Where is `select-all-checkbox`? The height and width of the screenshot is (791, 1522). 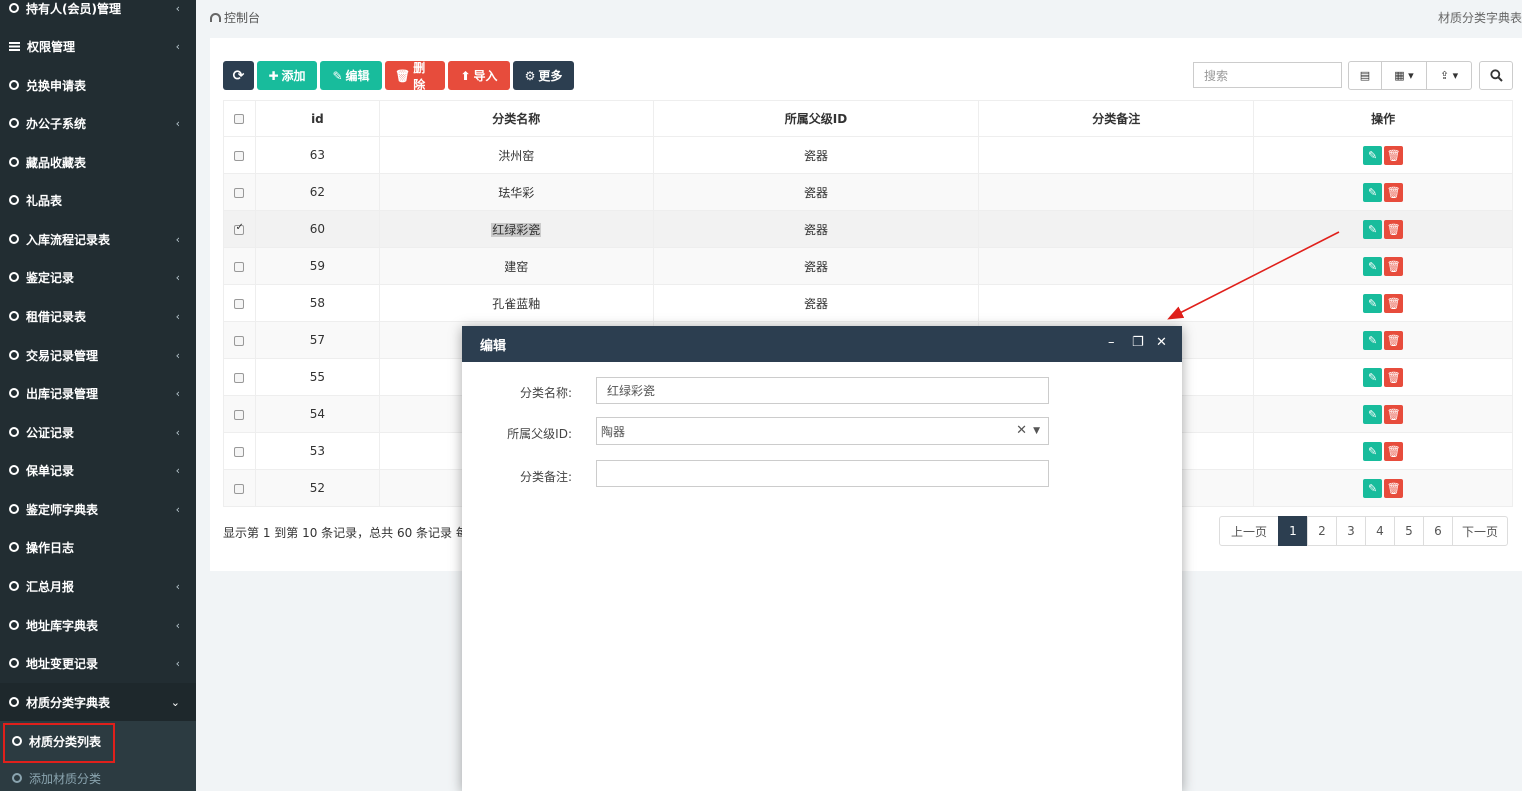 select-all-checkbox is located at coordinates (239, 119).